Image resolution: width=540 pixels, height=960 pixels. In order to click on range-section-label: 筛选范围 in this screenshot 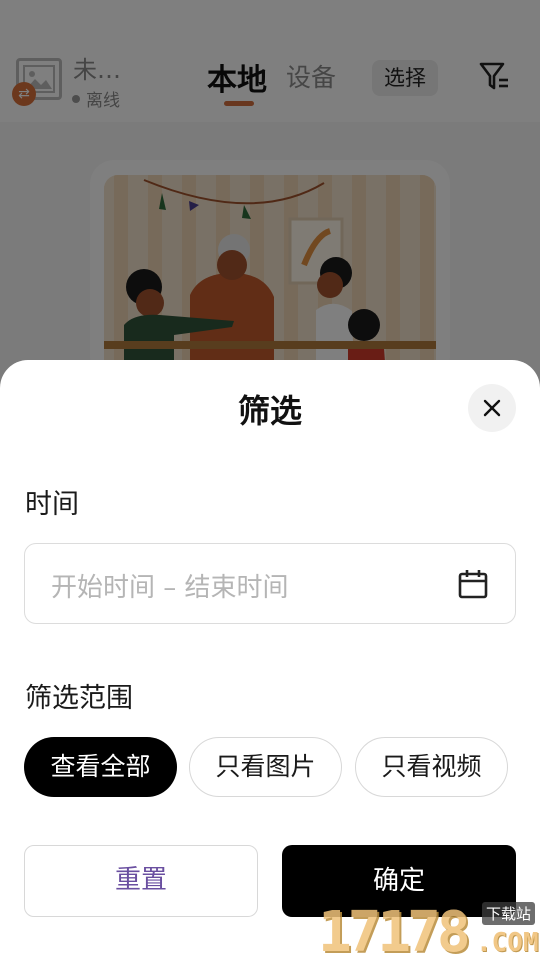, I will do `click(79, 698)`.